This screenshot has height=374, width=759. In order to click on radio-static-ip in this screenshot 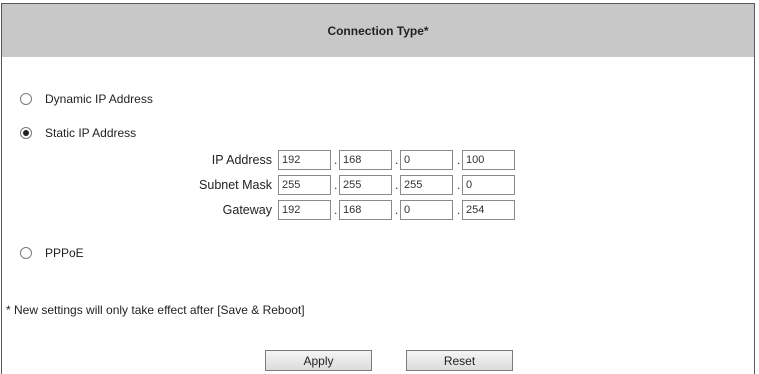, I will do `click(26, 133)`.